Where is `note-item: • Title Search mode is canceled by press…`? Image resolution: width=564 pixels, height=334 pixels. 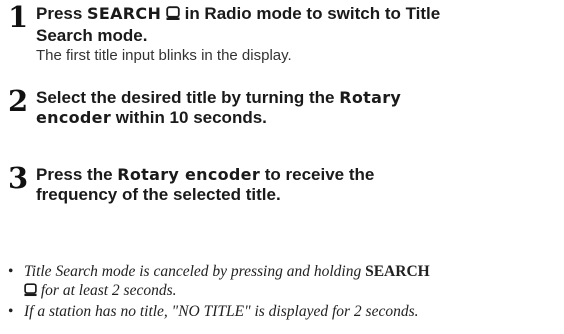
note-item: • Title Search mode is canceled by press… is located at coordinates (283, 282).